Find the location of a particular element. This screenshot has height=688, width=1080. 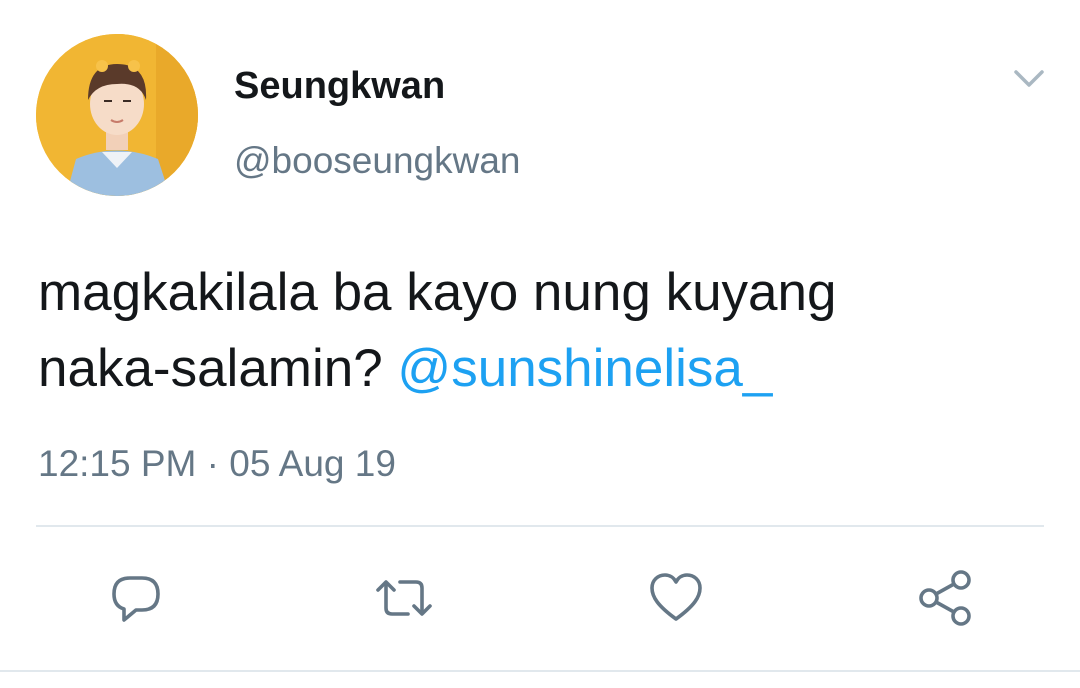

share-button is located at coordinates (946, 598).